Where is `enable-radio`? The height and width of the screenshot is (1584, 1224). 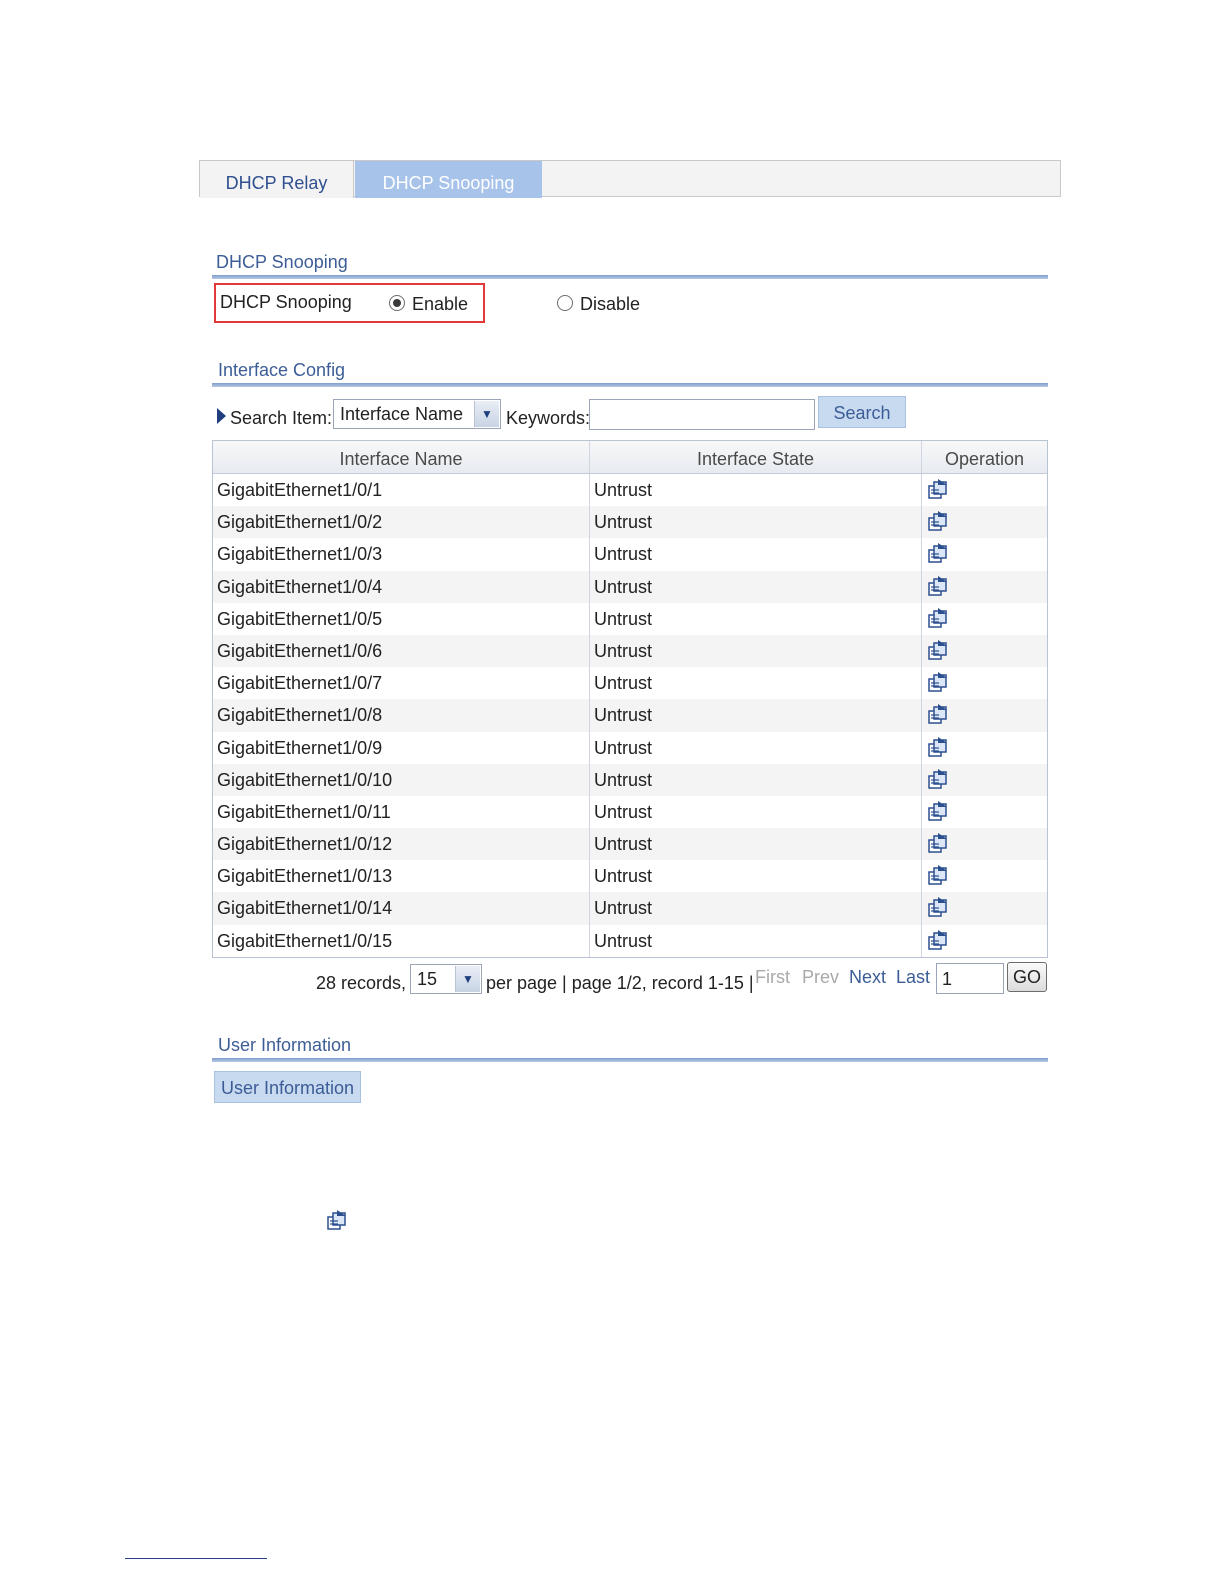 enable-radio is located at coordinates (397, 303).